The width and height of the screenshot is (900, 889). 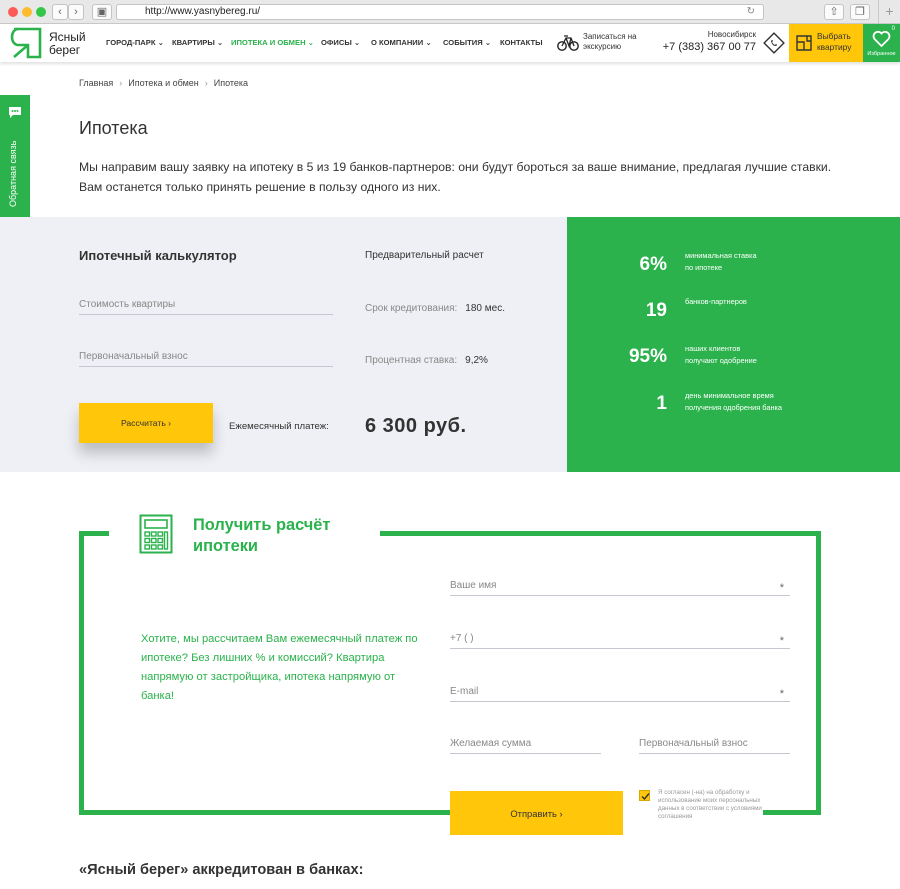 I want to click on logo-mark-icon, so click(x=26, y=43).